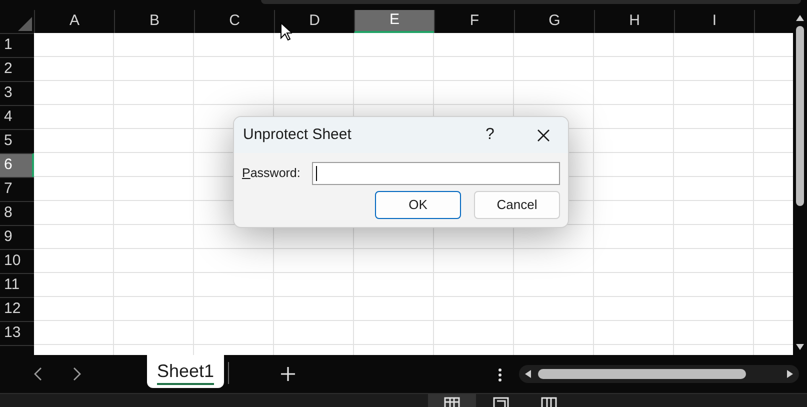  I want to click on row-header: 1, so click(17, 45).